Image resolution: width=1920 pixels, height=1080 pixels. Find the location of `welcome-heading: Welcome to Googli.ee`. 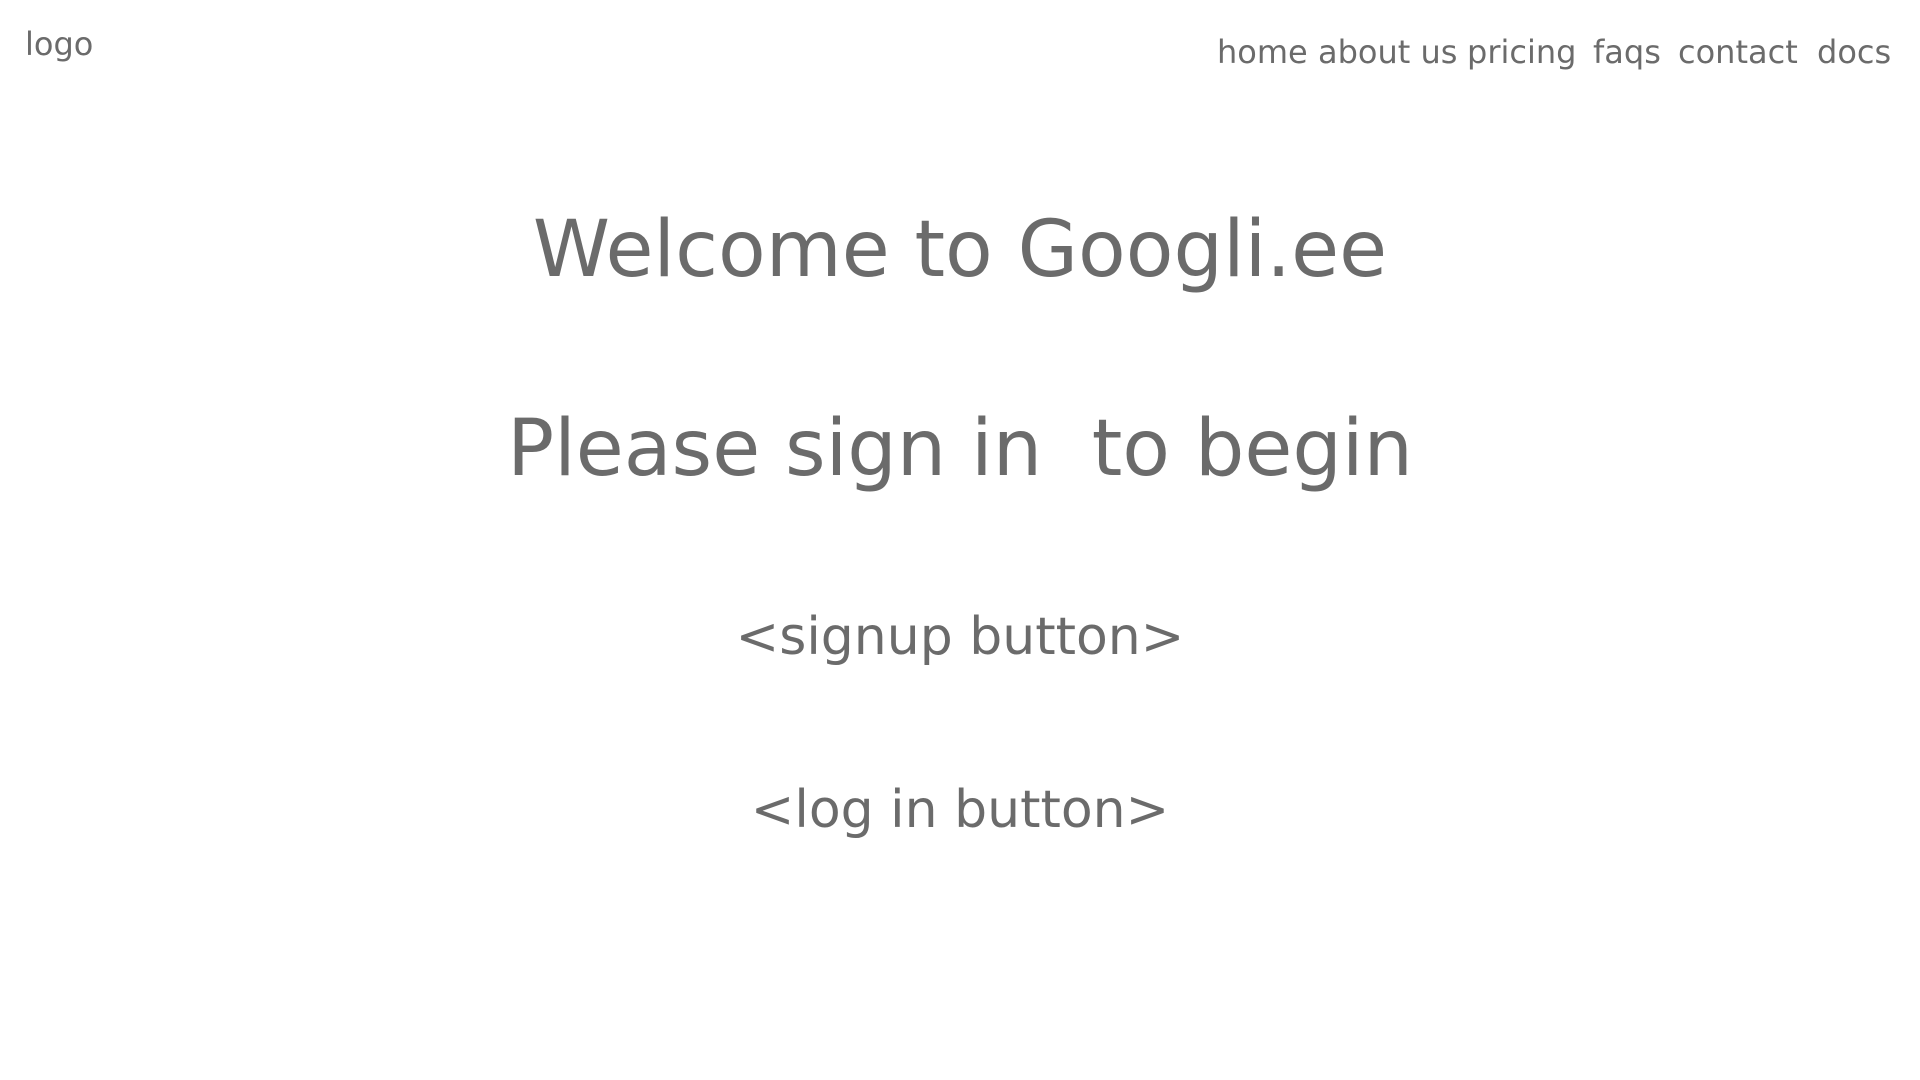

welcome-heading: Welcome to Googli.ee is located at coordinates (960, 250).